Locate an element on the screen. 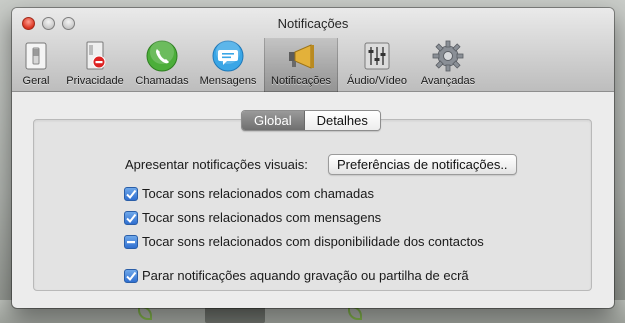  tab-notificacoes-label: Notificações is located at coordinates (301, 81).